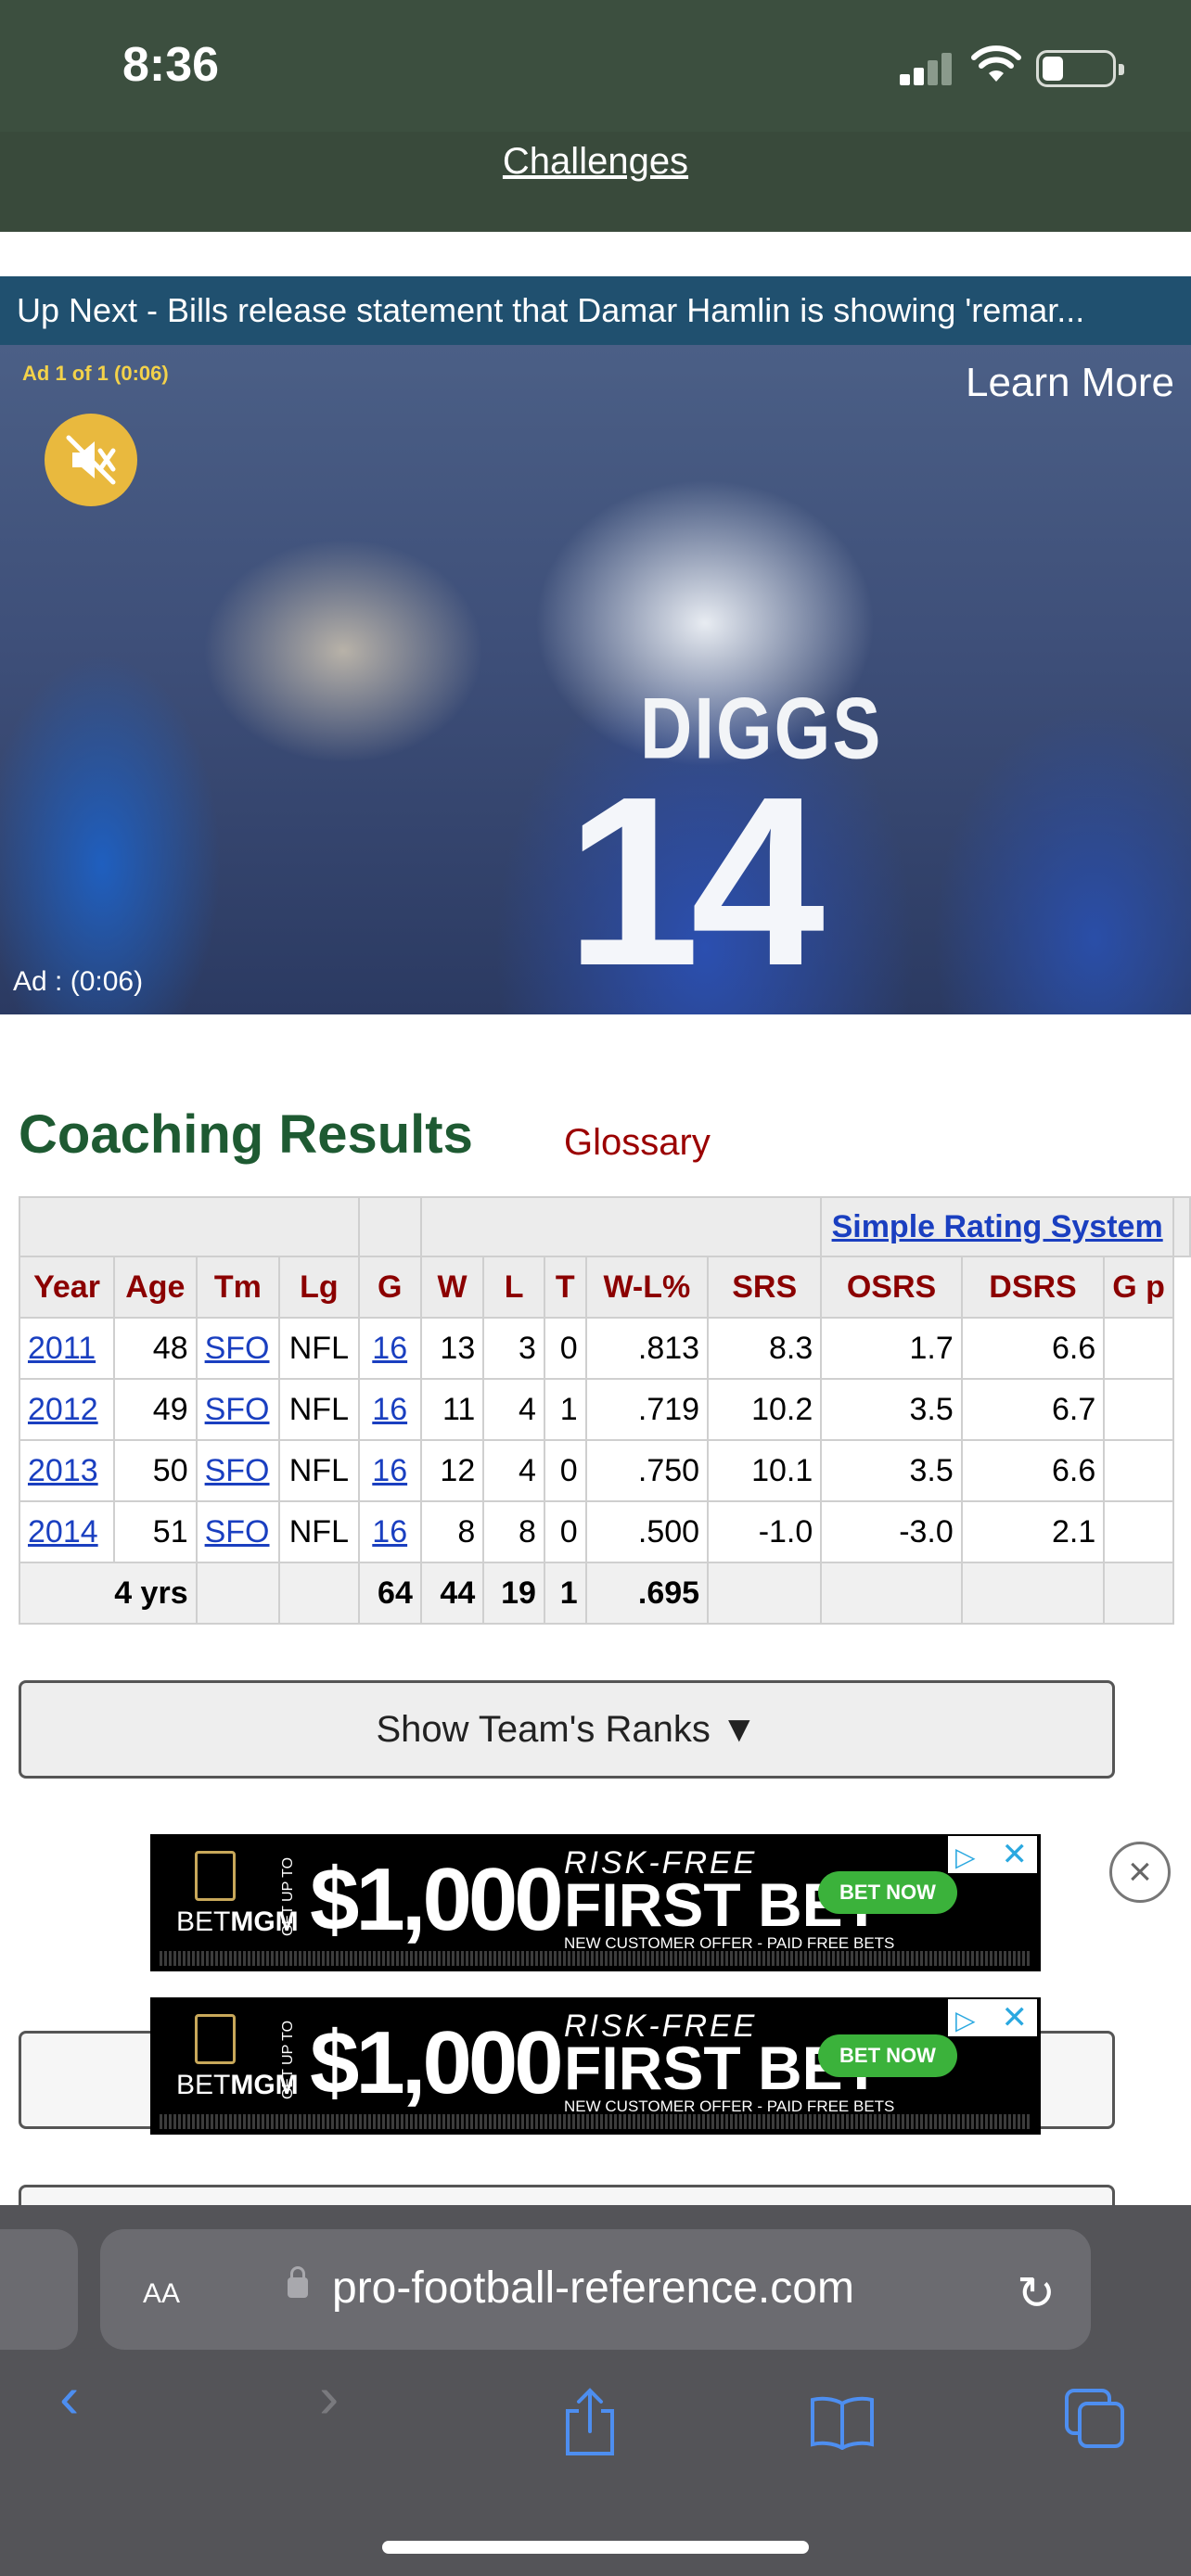 The image size is (1191, 2576). What do you see at coordinates (298, 2282) in the screenshot?
I see `lock-icon` at bounding box center [298, 2282].